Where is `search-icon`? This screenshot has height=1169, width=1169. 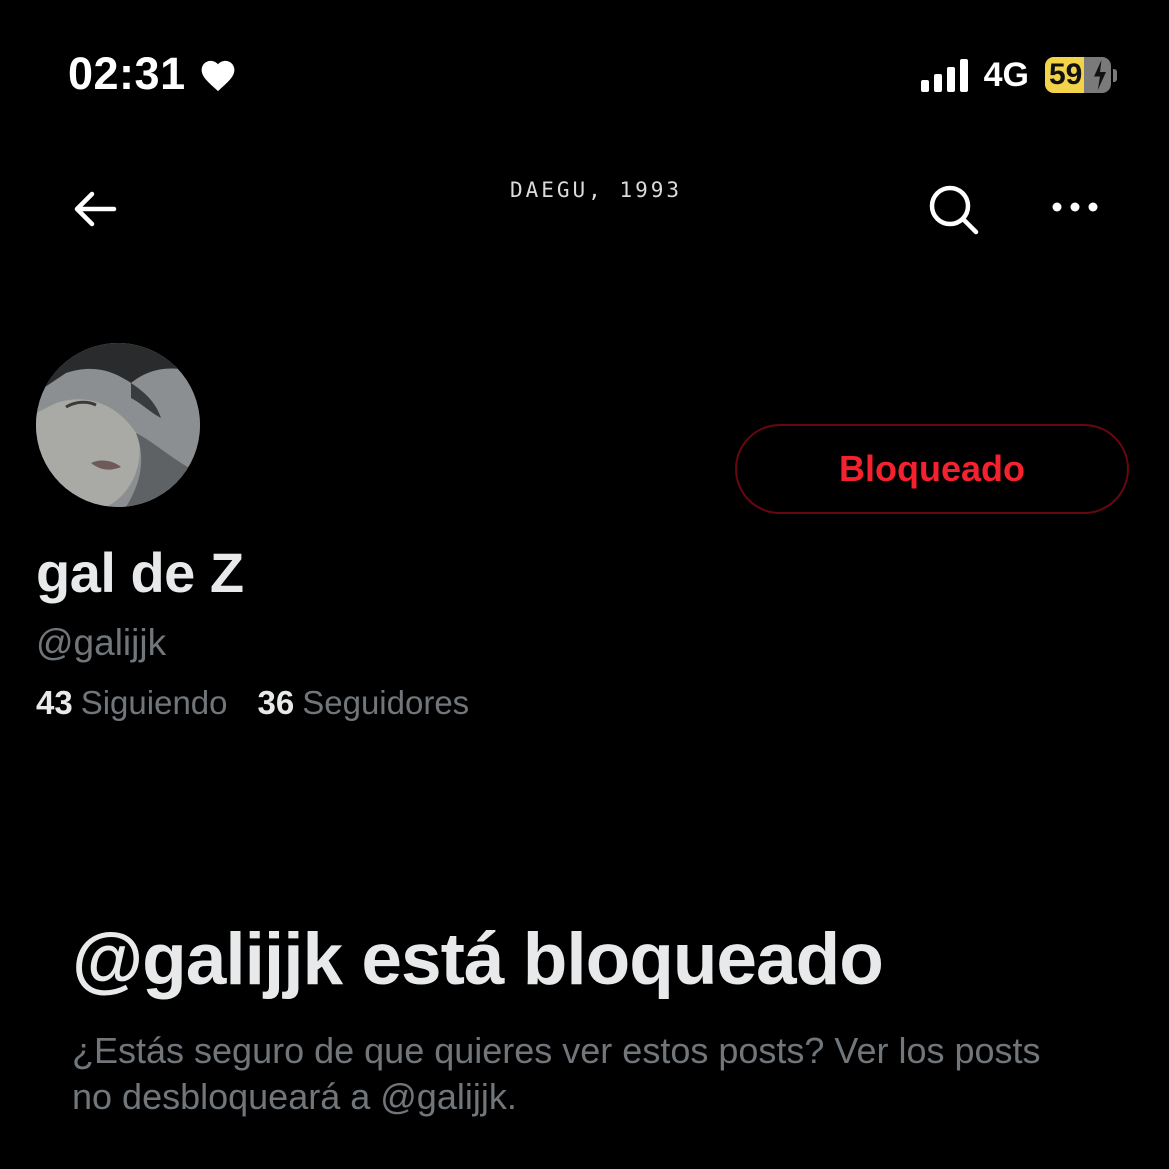
search-icon is located at coordinates (954, 210).